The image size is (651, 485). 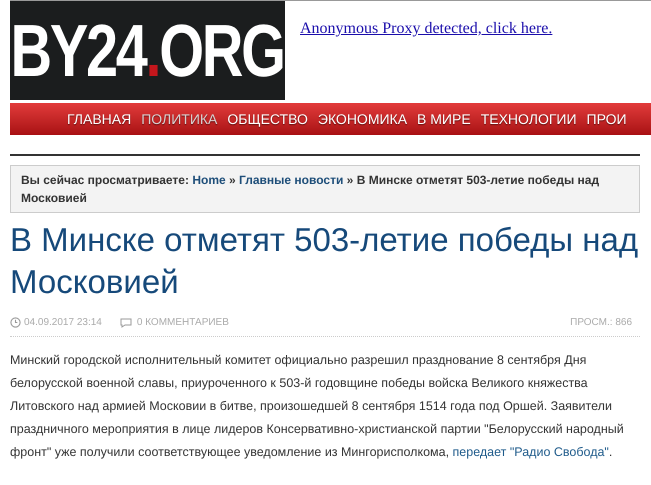 What do you see at coordinates (15, 322) in the screenshot?
I see `clock-icon` at bounding box center [15, 322].